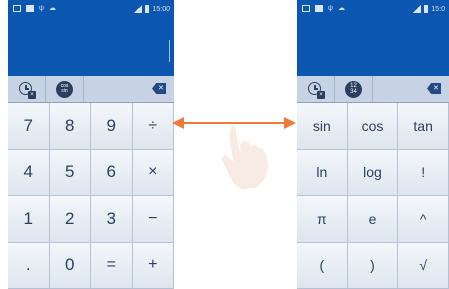 Image resolution: width=449 pixels, height=289 pixels. What do you see at coordinates (70, 219) in the screenshot?
I see `key-2: 2` at bounding box center [70, 219].